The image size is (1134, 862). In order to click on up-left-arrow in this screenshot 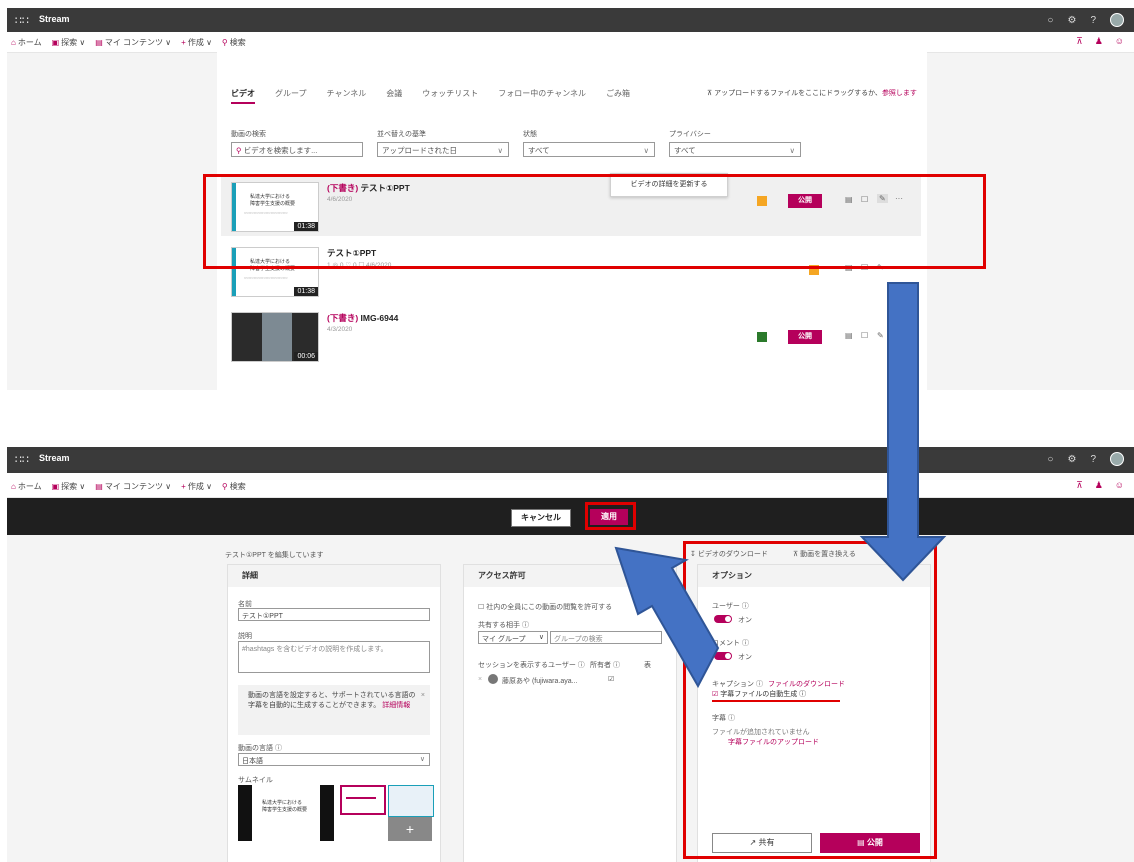, I will do `click(667, 617)`.